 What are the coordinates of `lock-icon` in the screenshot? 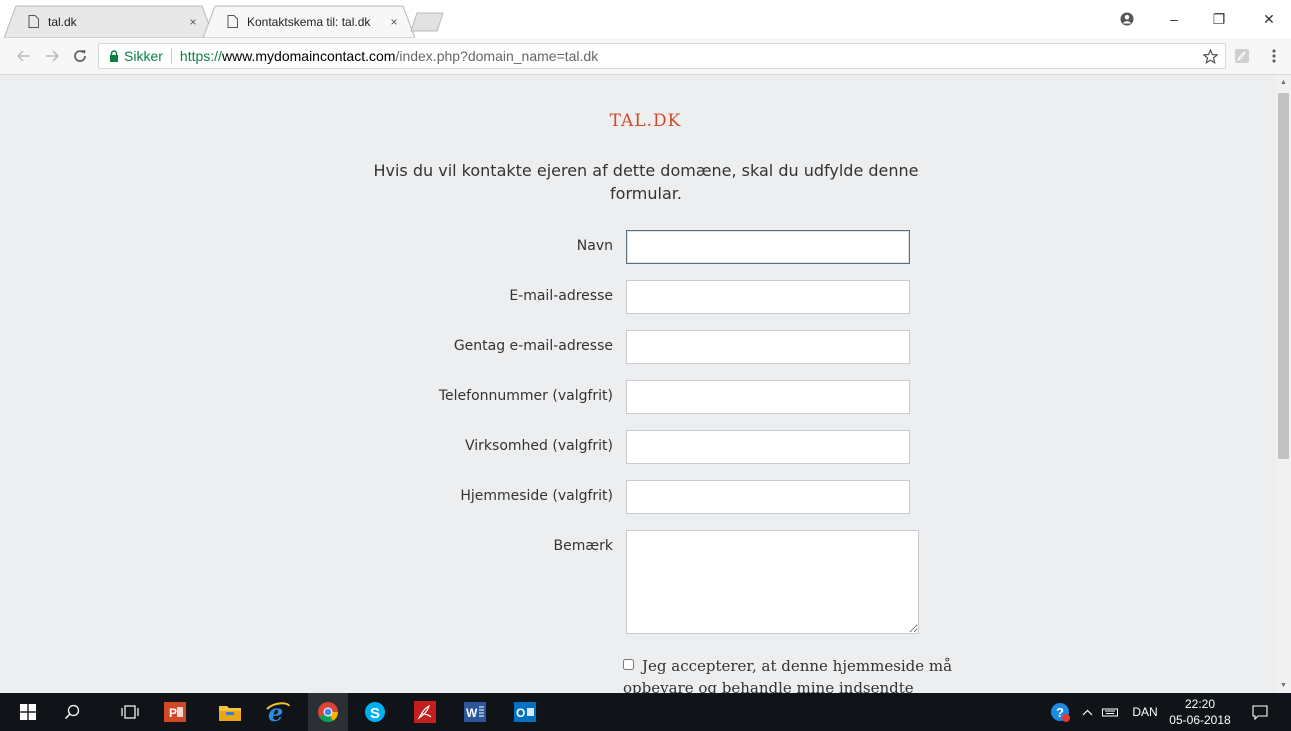 It's located at (114, 56).